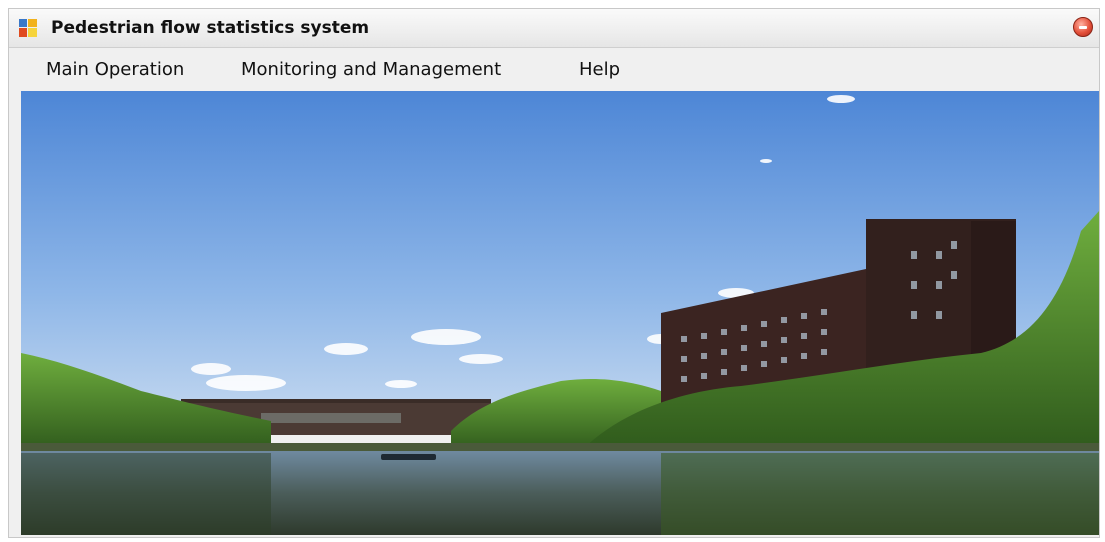  What do you see at coordinates (115, 69) in the screenshot?
I see `menu-main-operation: Main Operation` at bounding box center [115, 69].